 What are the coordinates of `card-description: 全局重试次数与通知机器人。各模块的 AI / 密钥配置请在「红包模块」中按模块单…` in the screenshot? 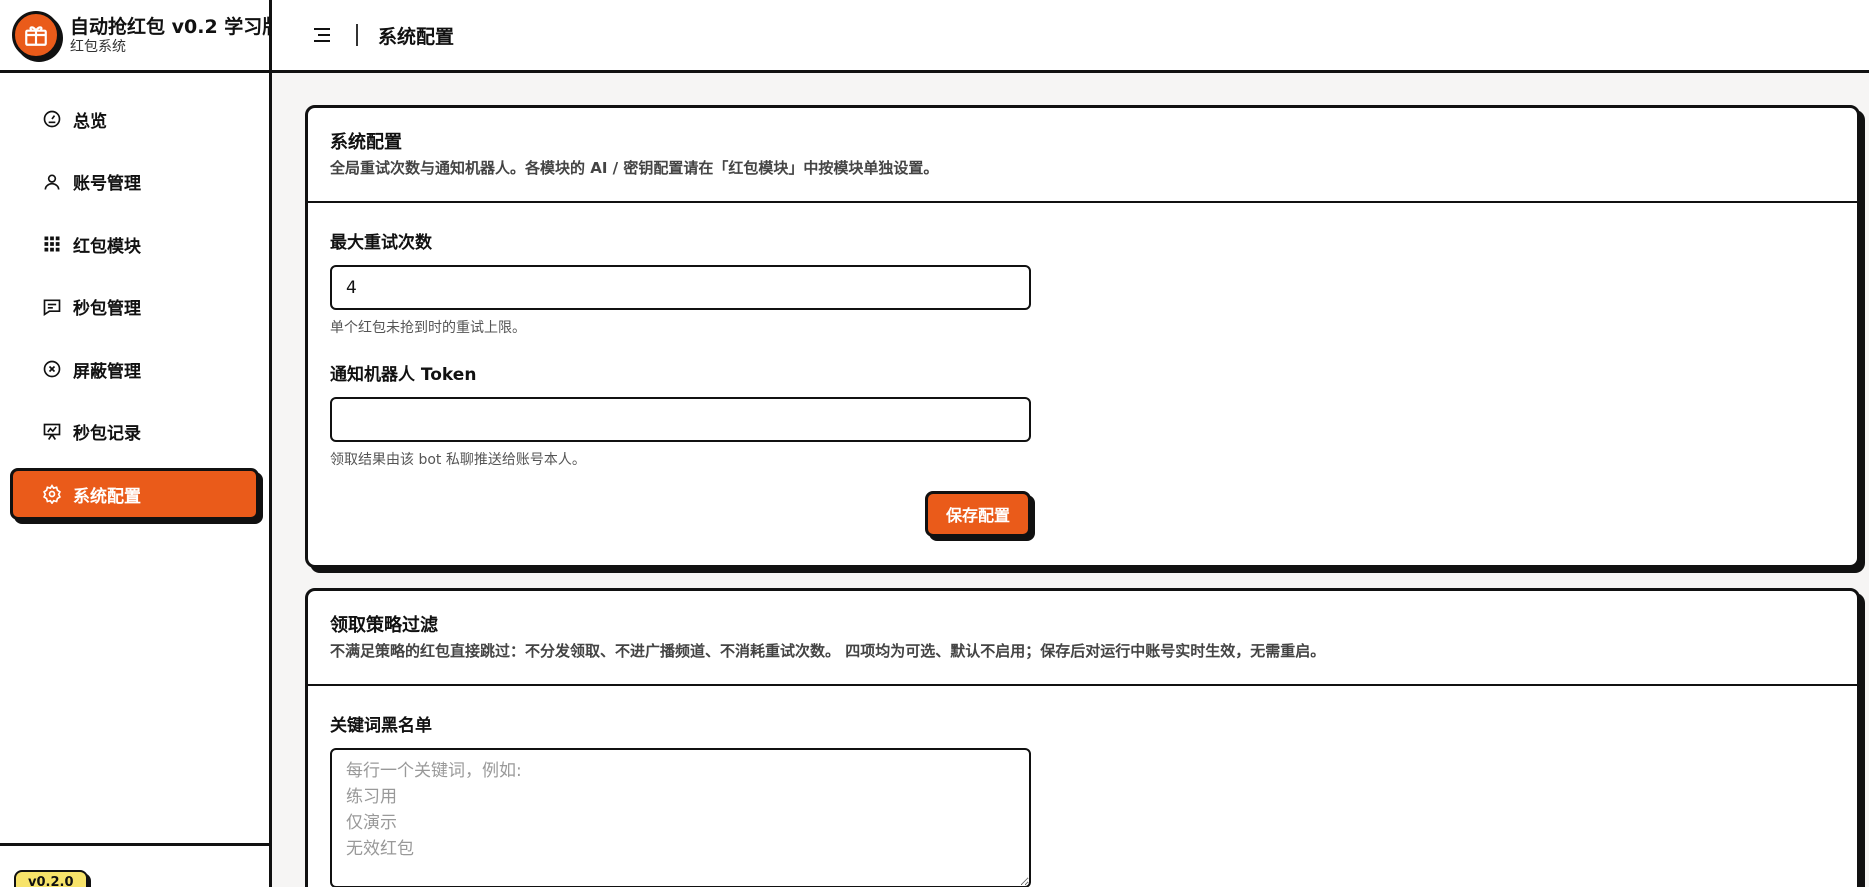 It's located at (634, 168).